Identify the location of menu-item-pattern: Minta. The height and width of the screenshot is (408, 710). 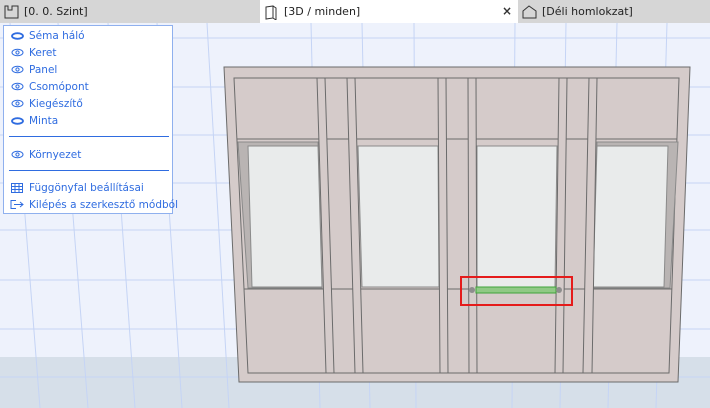
(34, 120).